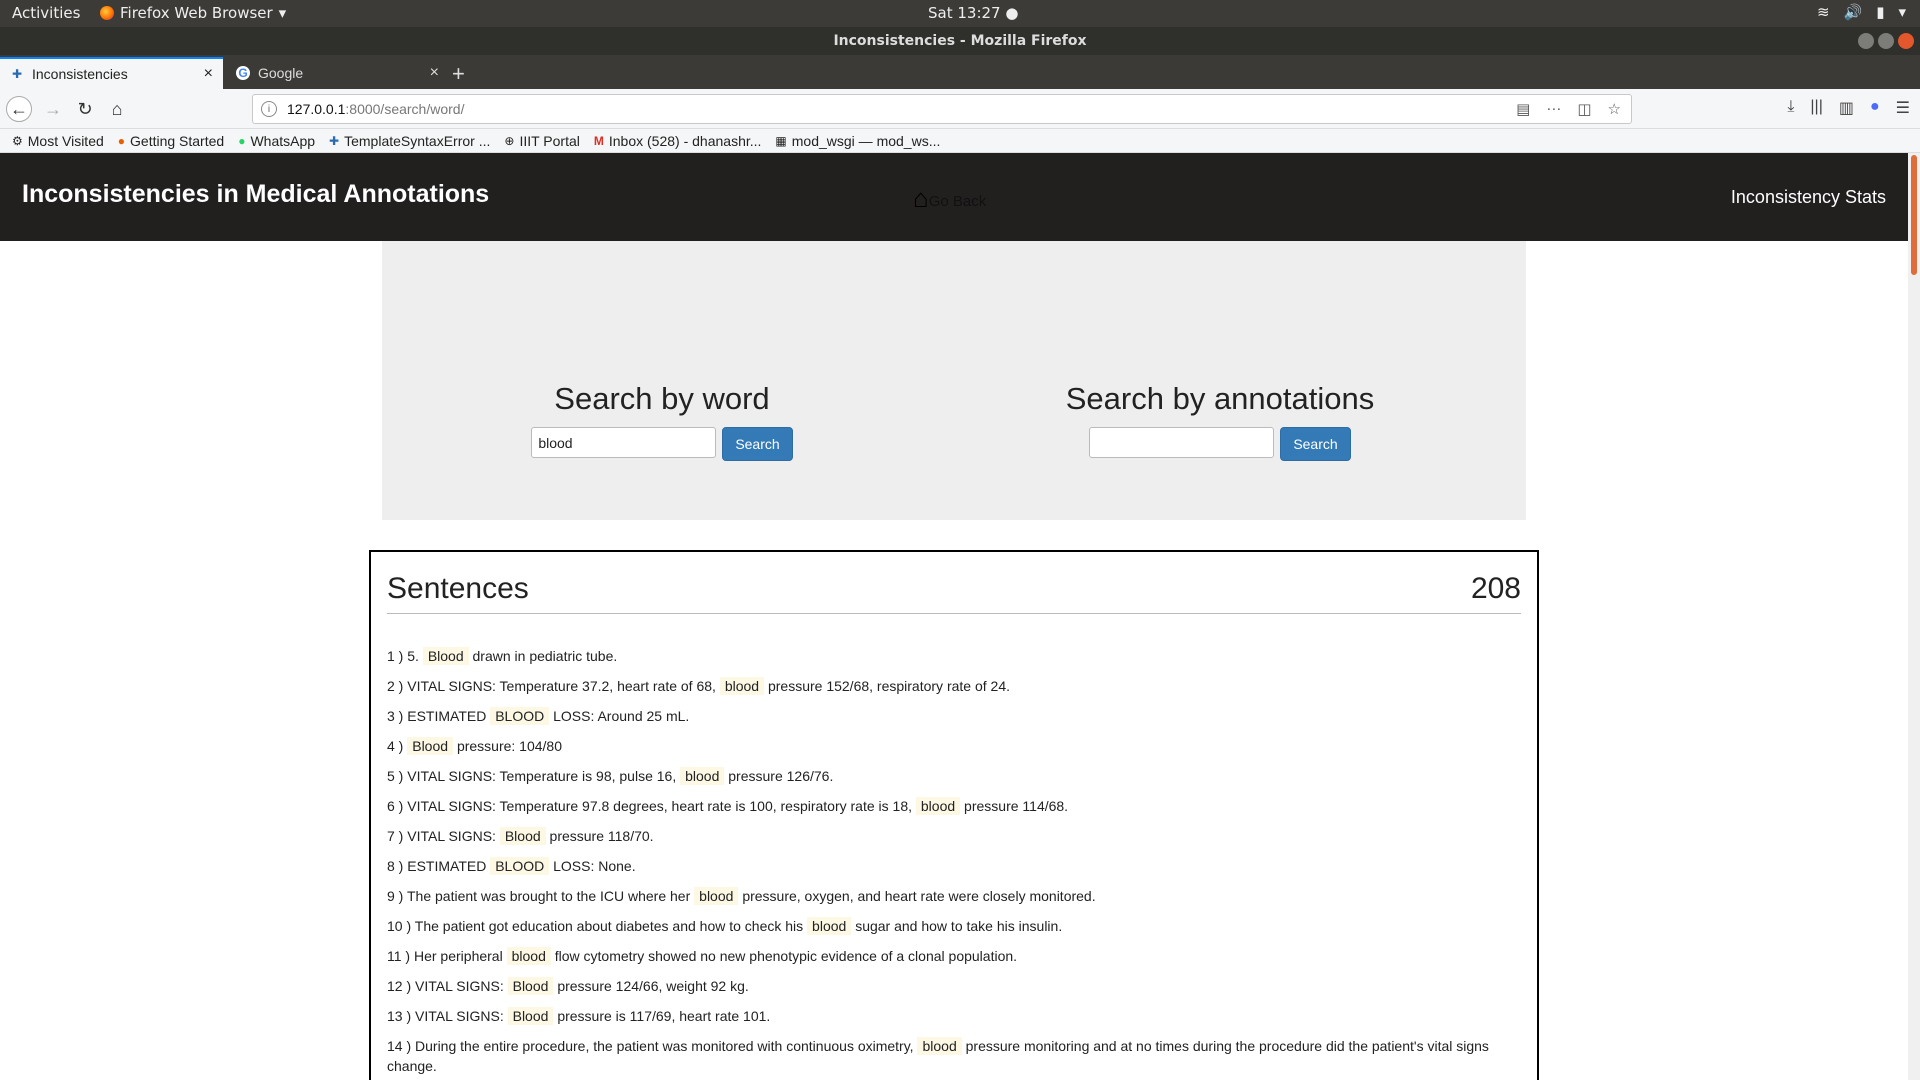  I want to click on sentence-text-after: pressure 152/68, respiratory rate of 24., so click(888, 686).